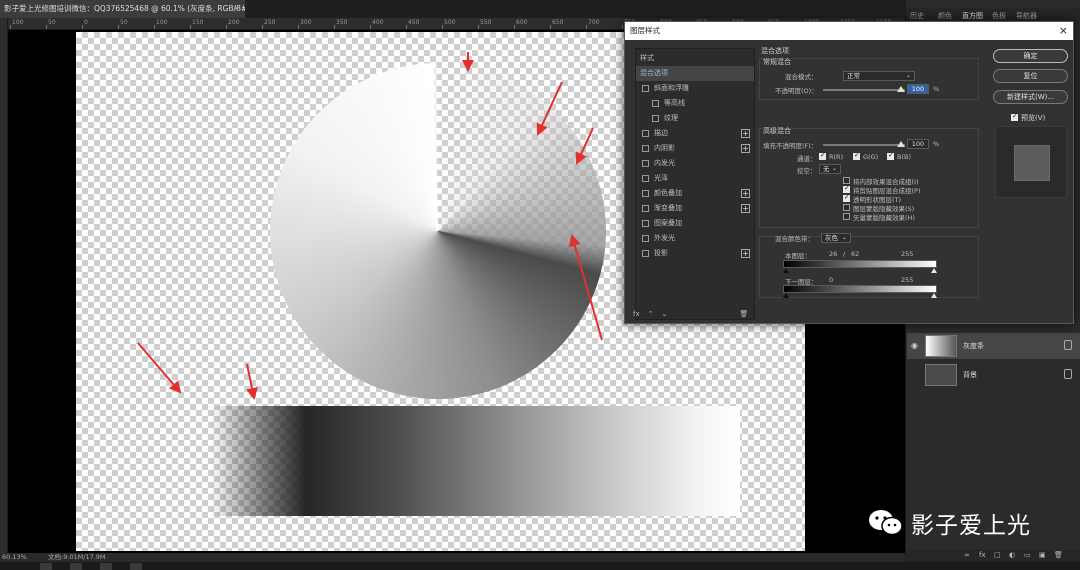  I want to click on style-item: 外发光, so click(695, 238).